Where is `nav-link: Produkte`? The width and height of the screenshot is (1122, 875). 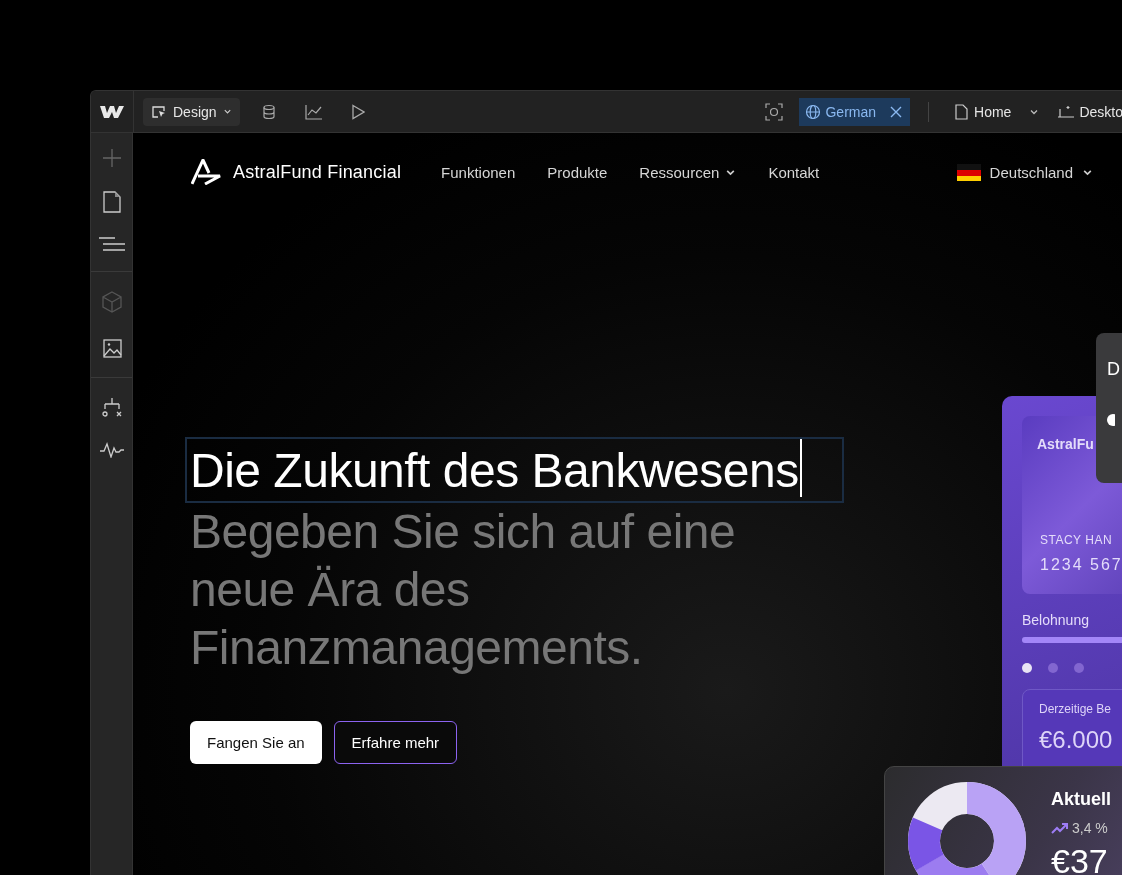 nav-link: Produkte is located at coordinates (577, 172).